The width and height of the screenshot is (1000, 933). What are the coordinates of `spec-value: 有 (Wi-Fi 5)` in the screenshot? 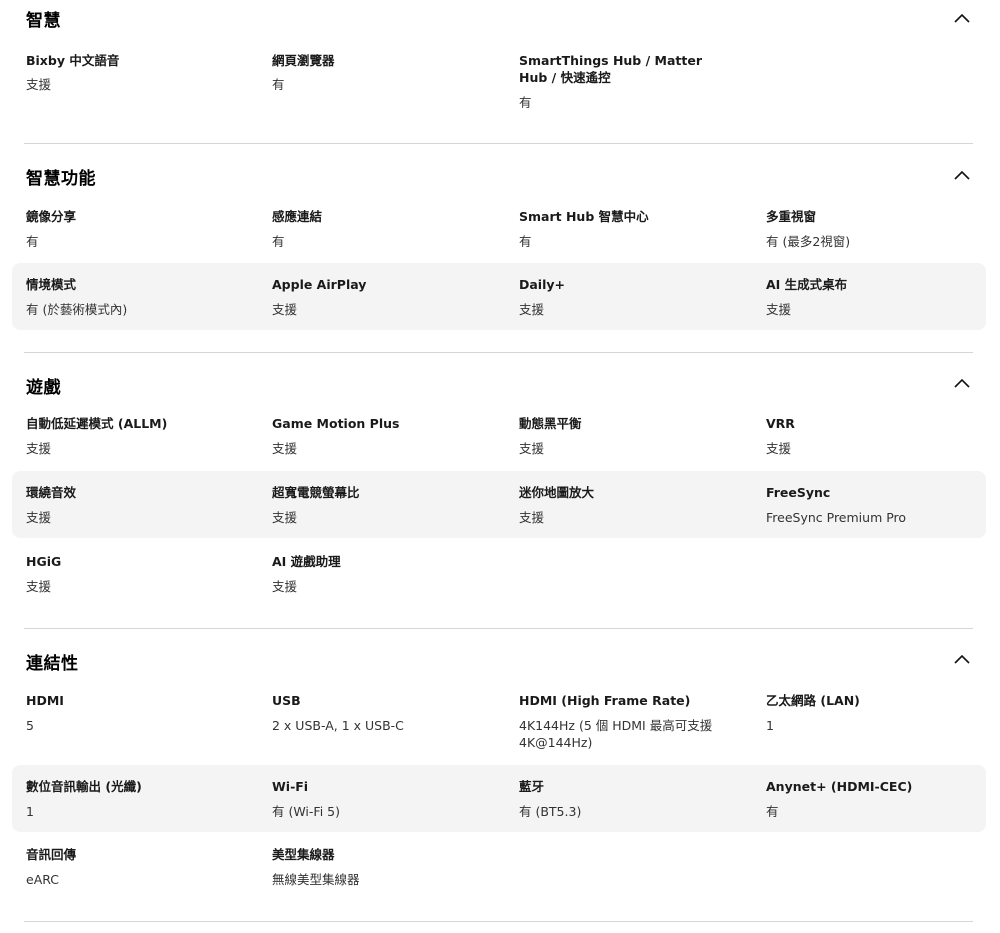 It's located at (306, 811).